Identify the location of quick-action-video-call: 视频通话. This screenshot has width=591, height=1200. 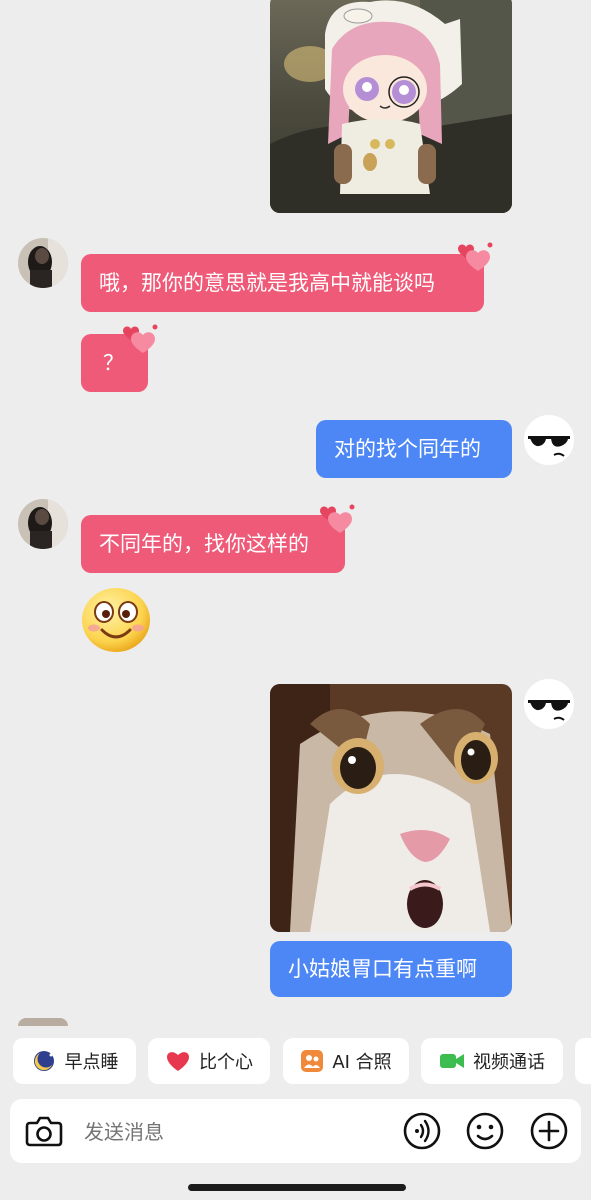
(492, 1061).